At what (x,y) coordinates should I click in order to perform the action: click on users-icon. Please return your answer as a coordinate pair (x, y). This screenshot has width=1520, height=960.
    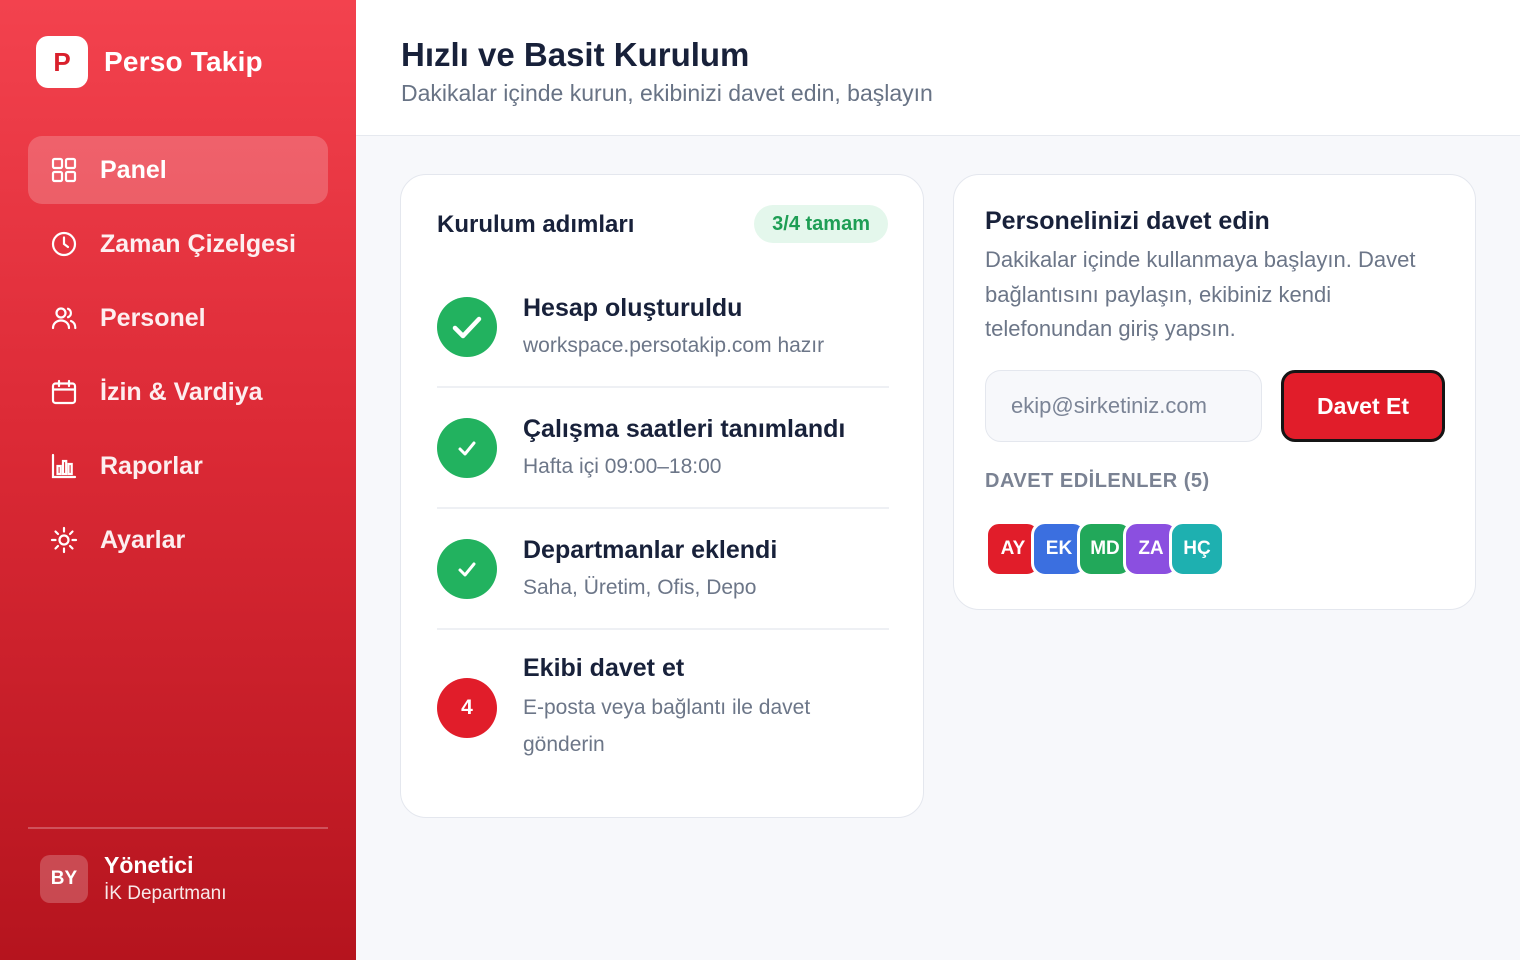
    Looking at the image, I should click on (64, 318).